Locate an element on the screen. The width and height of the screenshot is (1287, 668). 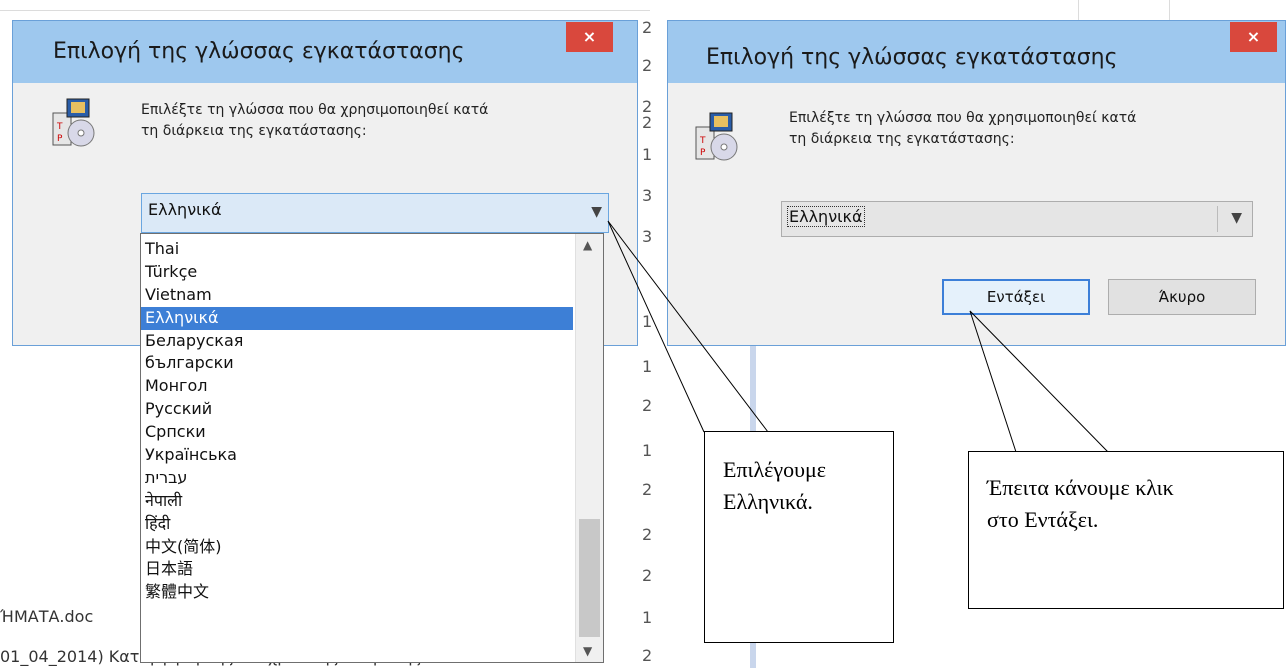
callout-line: Επιλέγουμε is located at coordinates (775, 469).